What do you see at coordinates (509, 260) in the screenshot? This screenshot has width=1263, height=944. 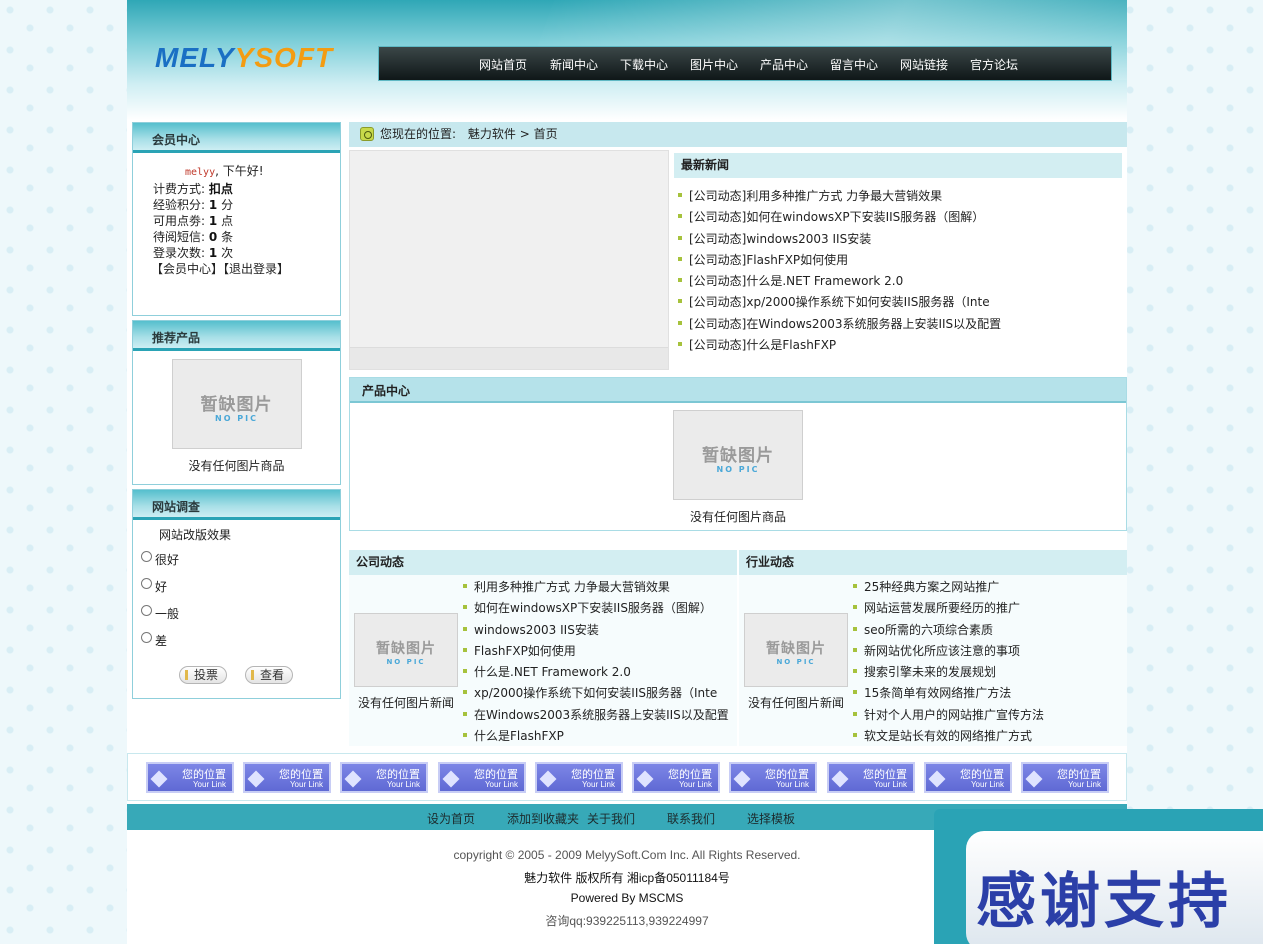 I see `image-slideshow` at bounding box center [509, 260].